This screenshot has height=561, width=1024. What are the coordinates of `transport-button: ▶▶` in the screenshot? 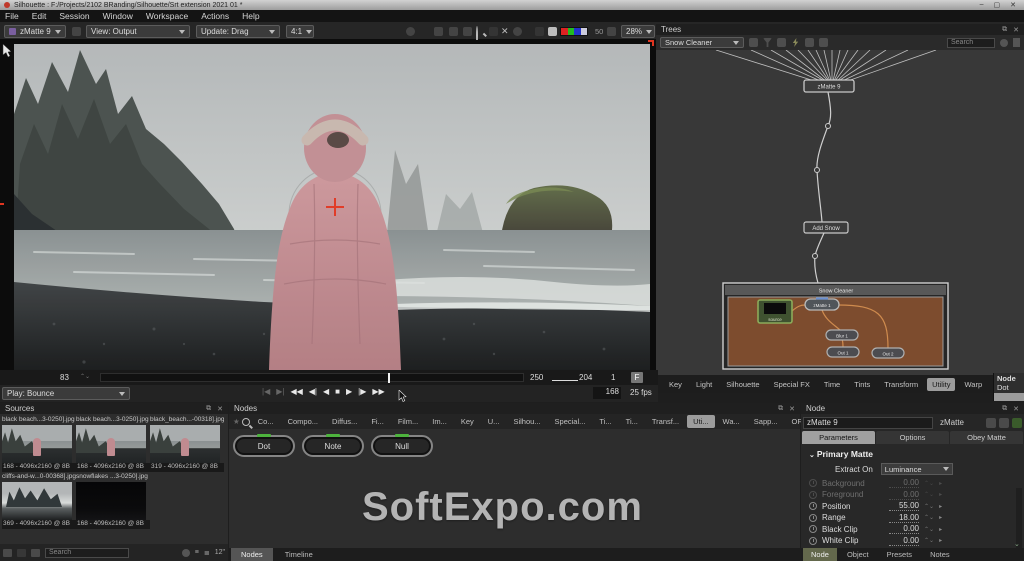 It's located at (378, 391).